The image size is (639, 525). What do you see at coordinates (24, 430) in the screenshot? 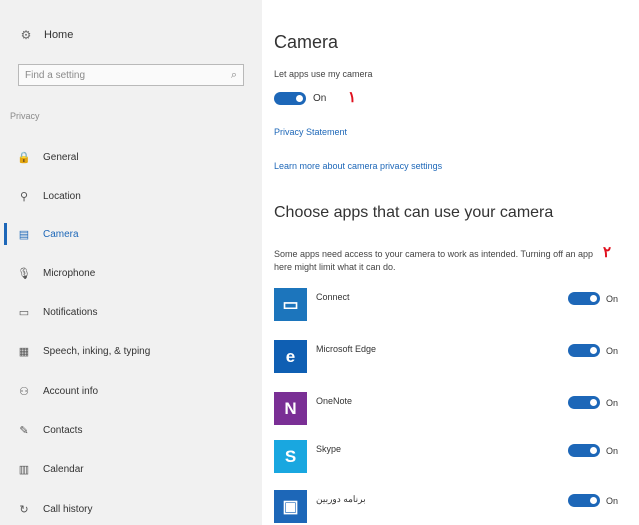
I see `contacts-icon: ✎` at bounding box center [24, 430].